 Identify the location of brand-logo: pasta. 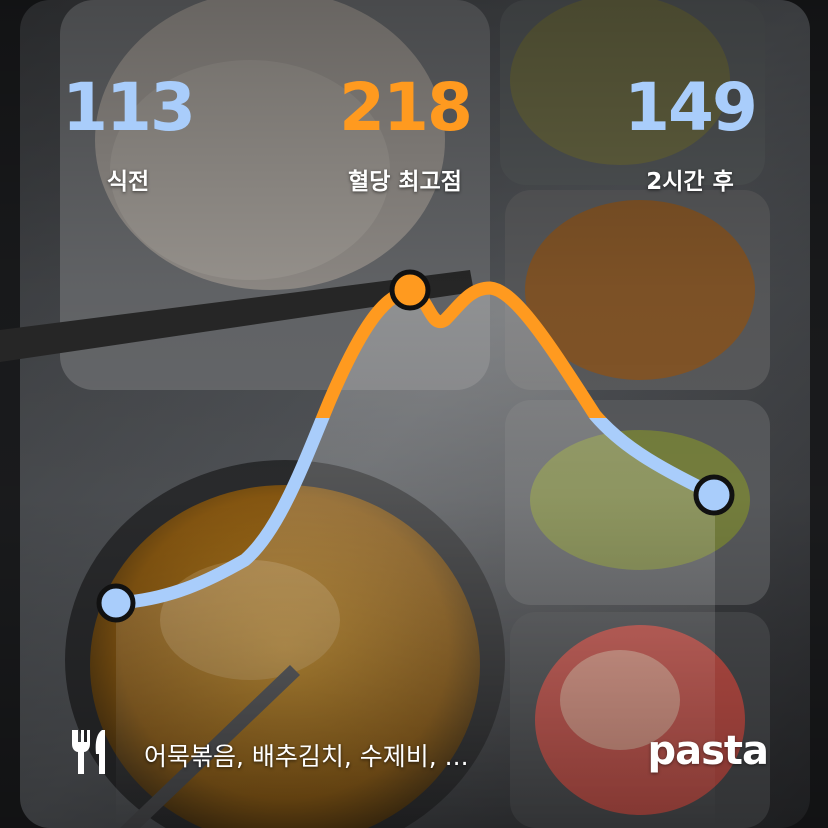
(708, 751).